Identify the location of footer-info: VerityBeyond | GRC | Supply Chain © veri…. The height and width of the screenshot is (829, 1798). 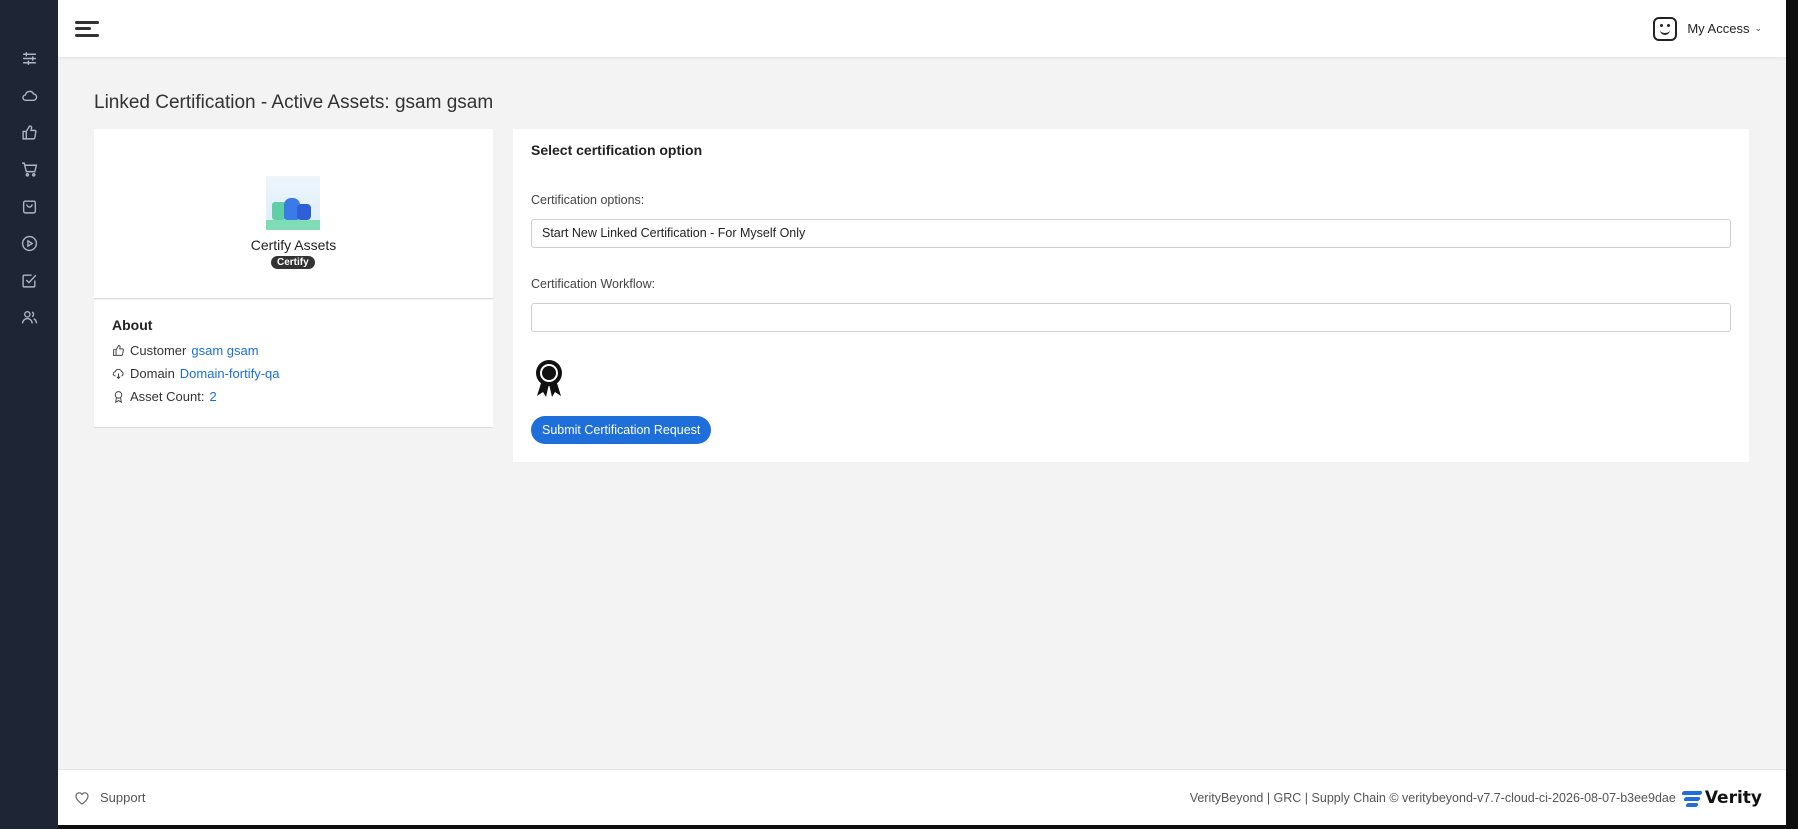
(1476, 798).